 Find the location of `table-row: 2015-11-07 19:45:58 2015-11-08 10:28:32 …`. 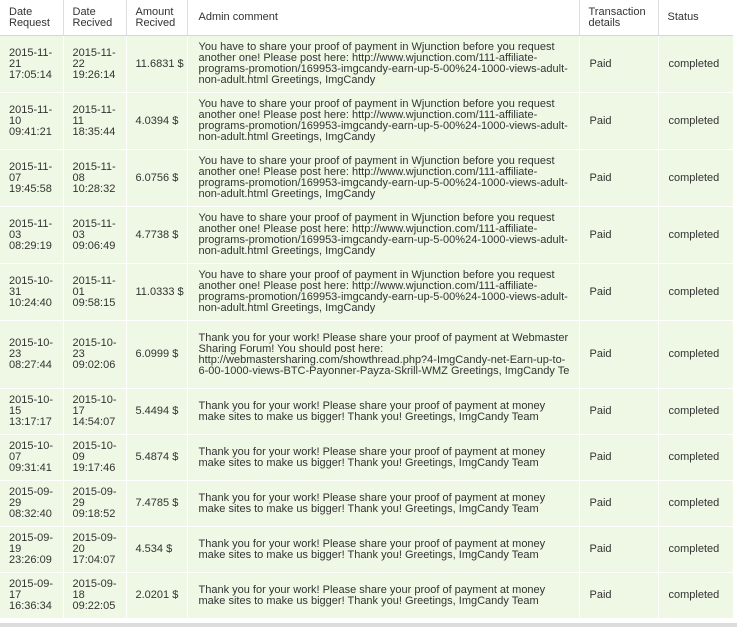

table-row: 2015-11-07 19:45:58 2015-11-08 10:28:32 … is located at coordinates (366, 178).